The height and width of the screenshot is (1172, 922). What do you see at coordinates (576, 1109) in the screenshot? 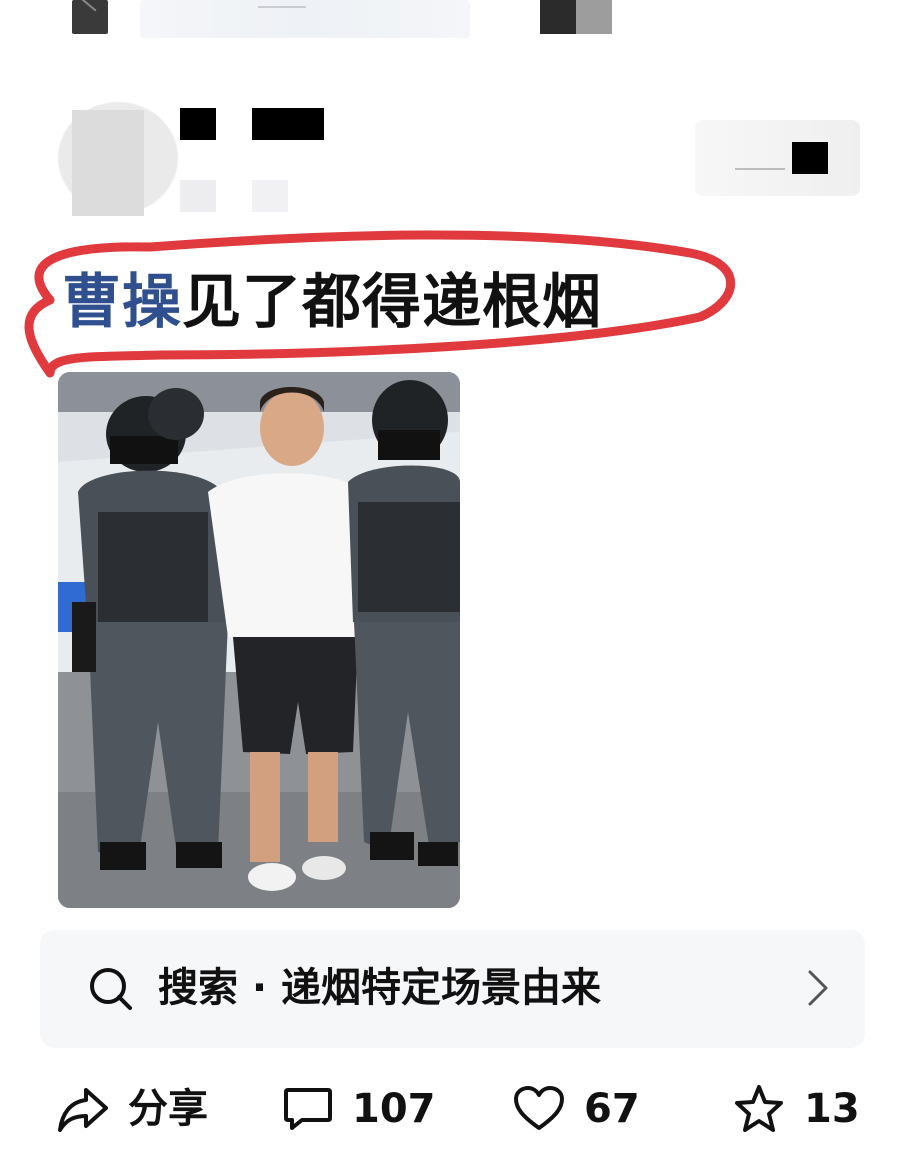
I see `like-button: 67` at bounding box center [576, 1109].